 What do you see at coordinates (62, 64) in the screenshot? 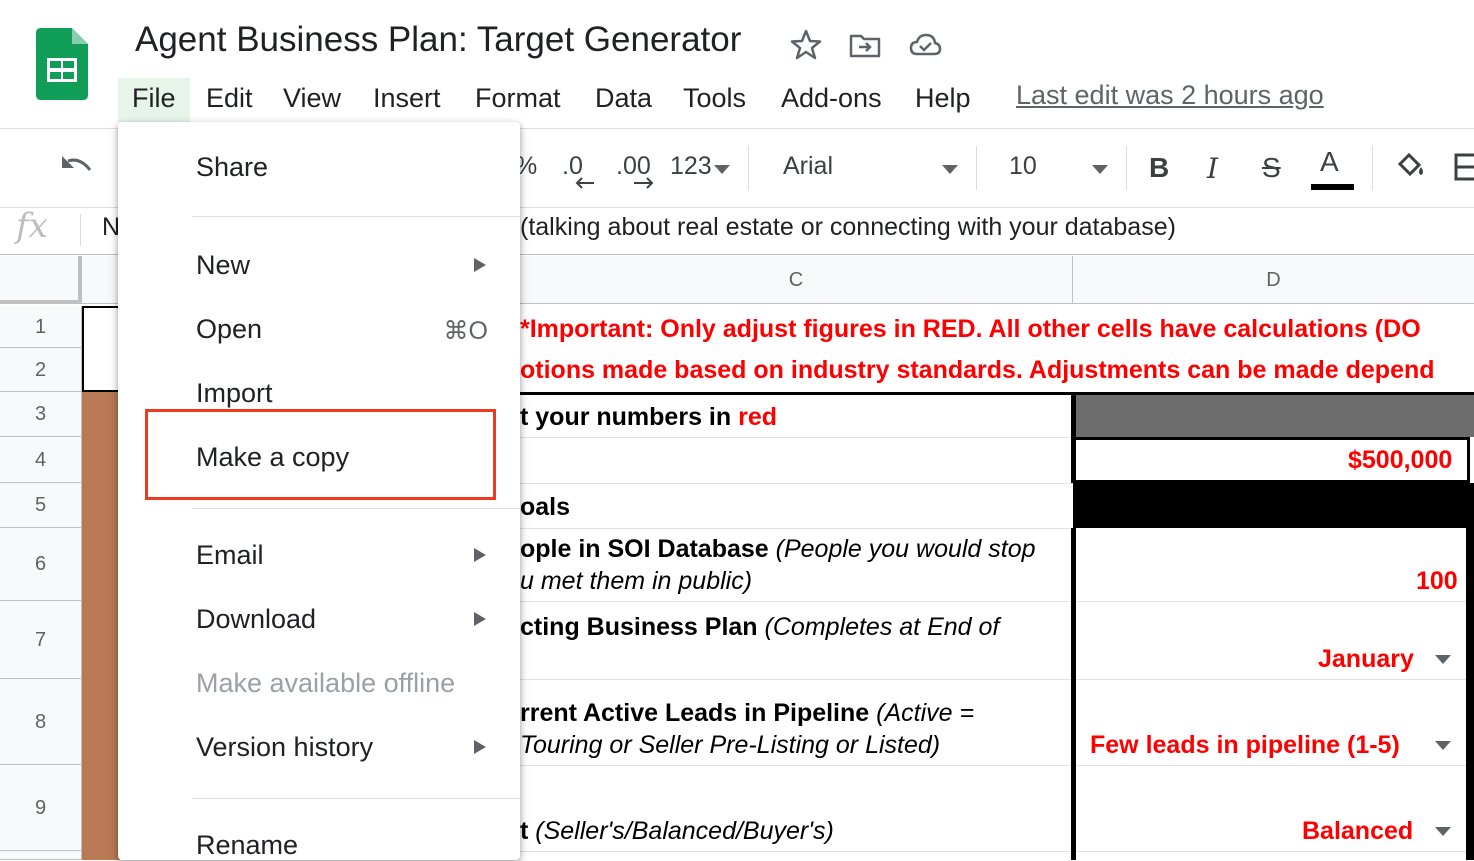
I see `sheets-logo-icon` at bounding box center [62, 64].